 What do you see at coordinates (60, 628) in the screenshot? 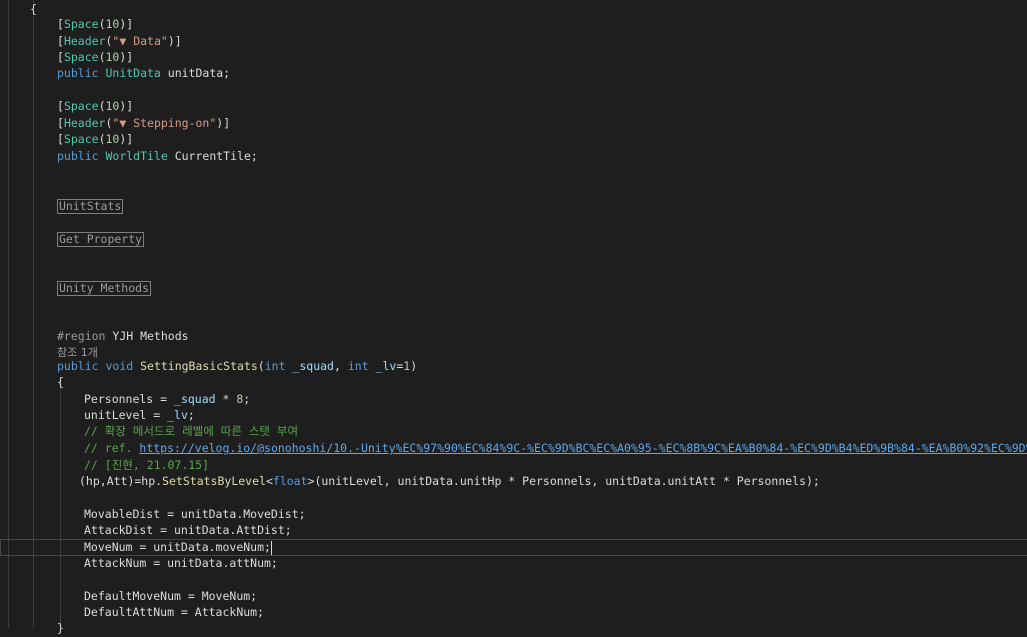
I see `code-token: }` at bounding box center [60, 628].